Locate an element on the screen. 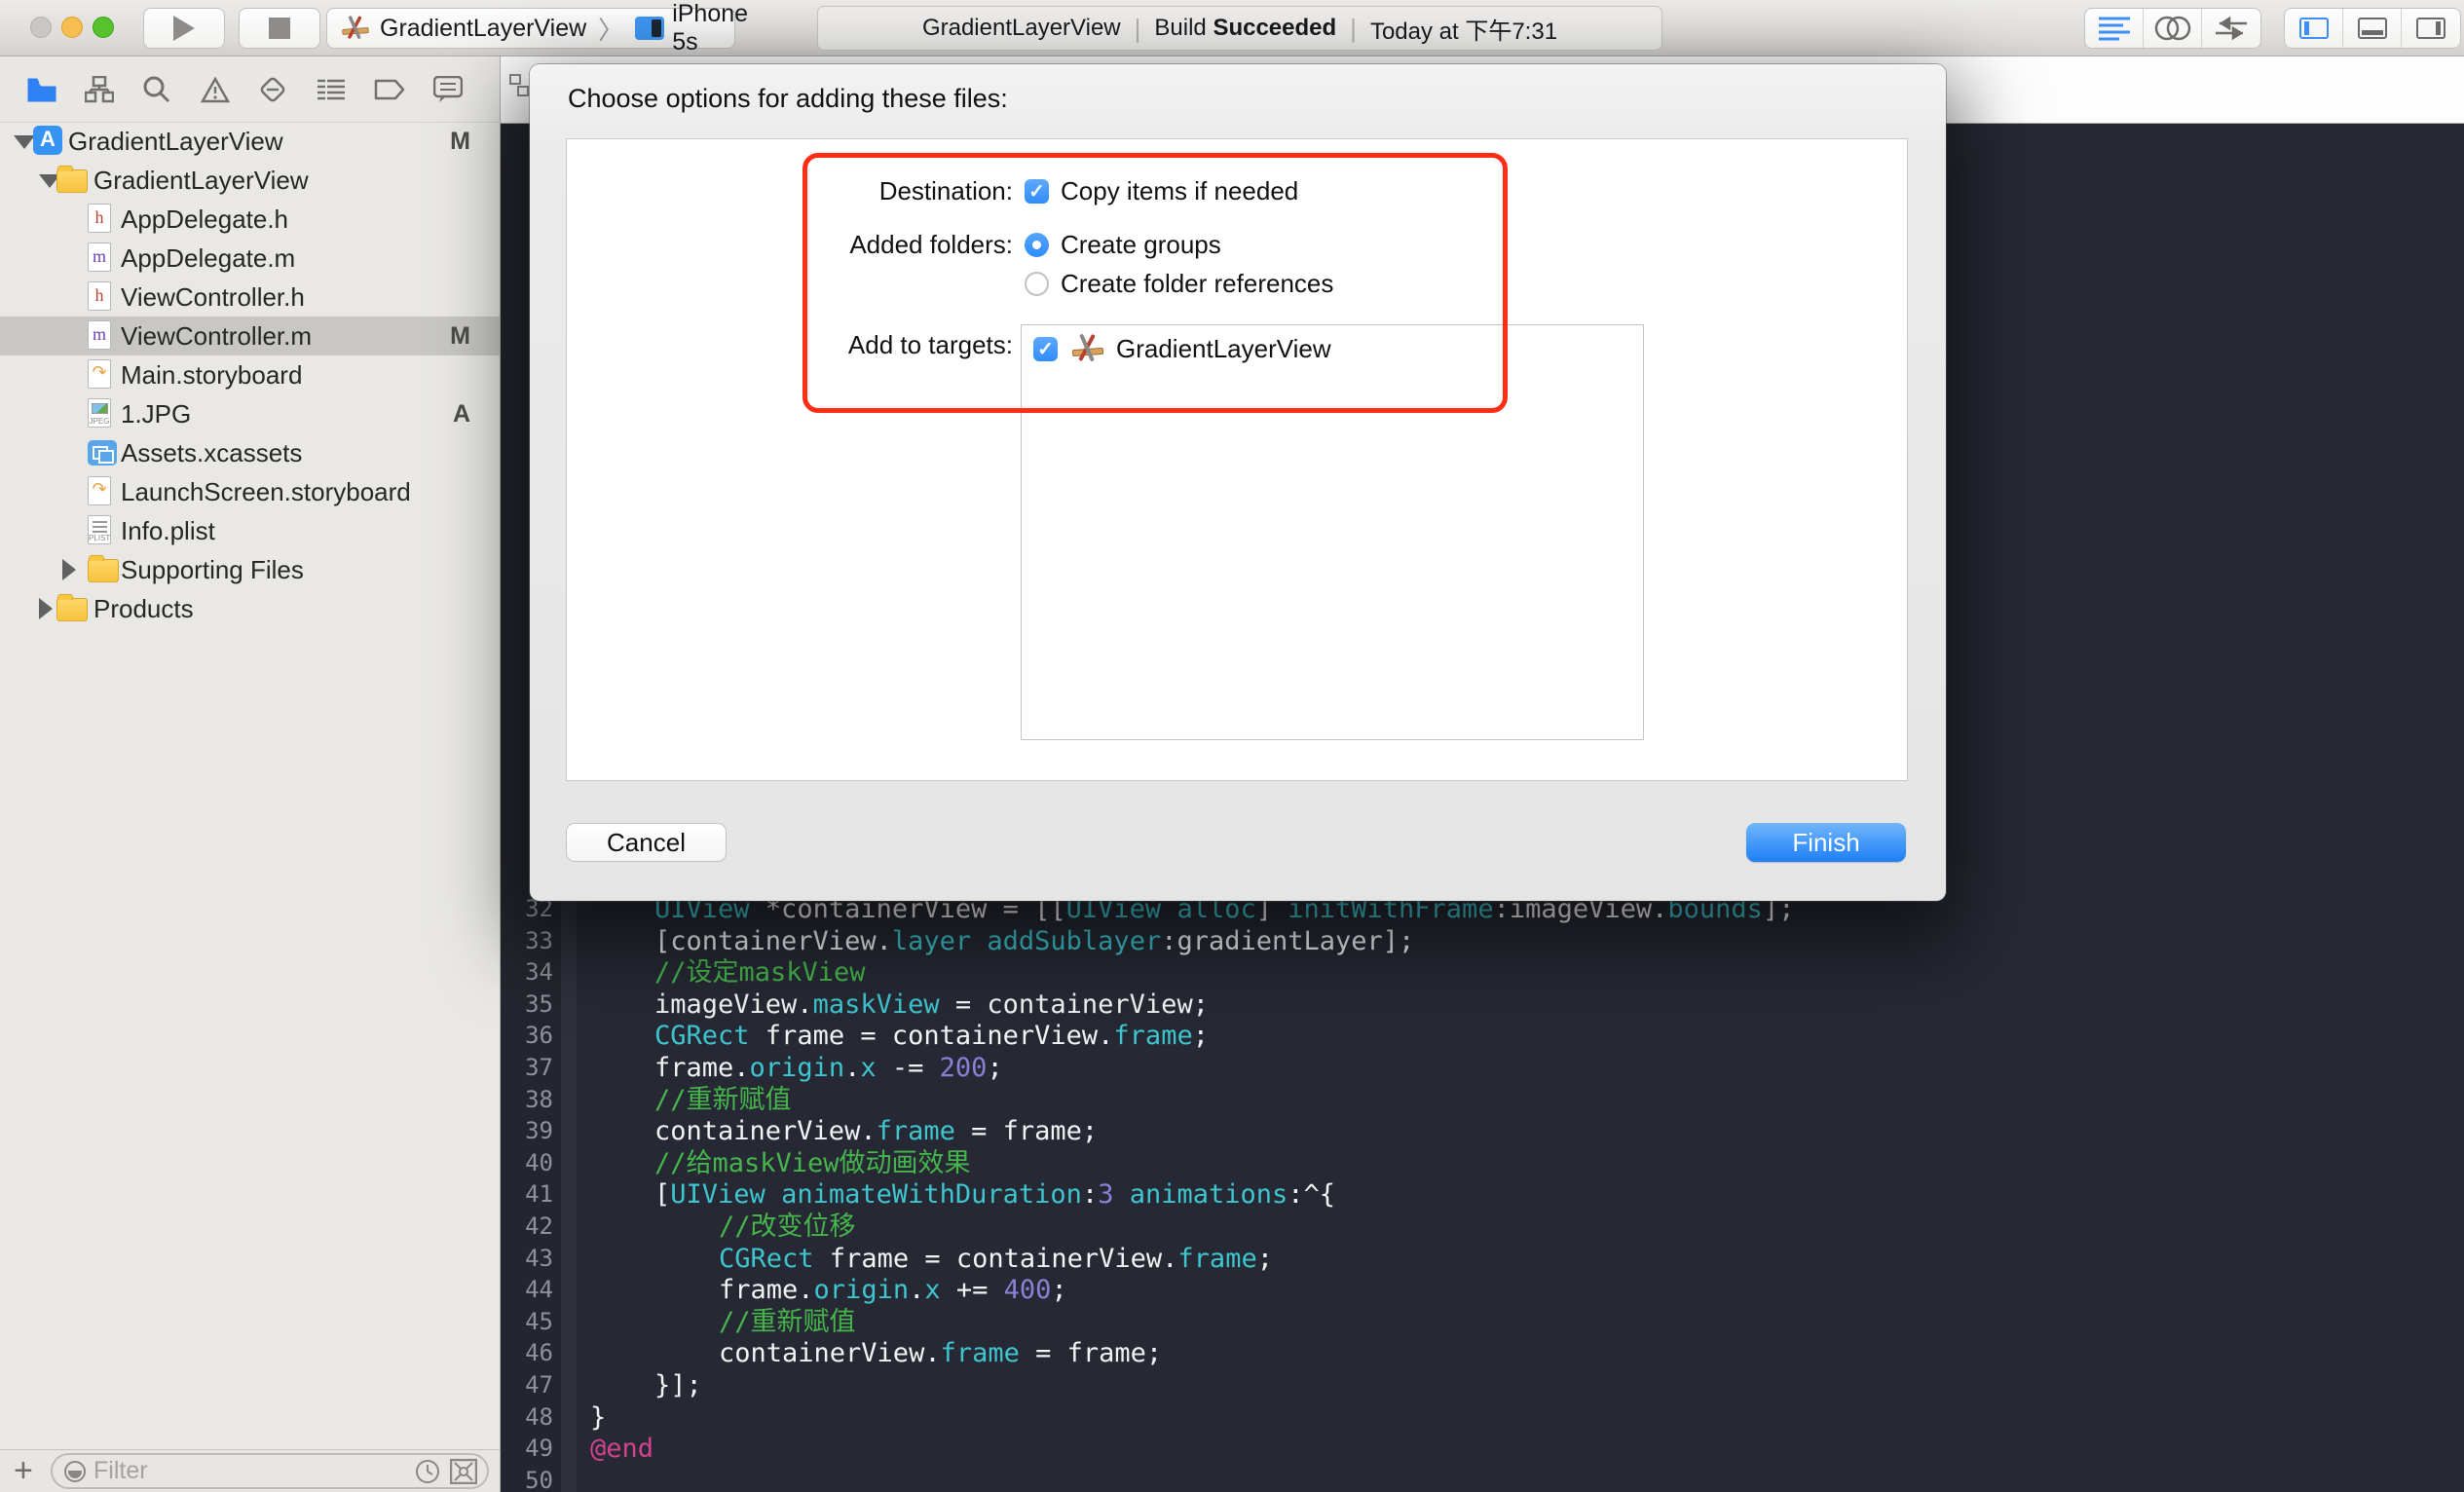  target-row-gradientlayerview: ✓ GradientLayerView is located at coordinates (1332, 348).